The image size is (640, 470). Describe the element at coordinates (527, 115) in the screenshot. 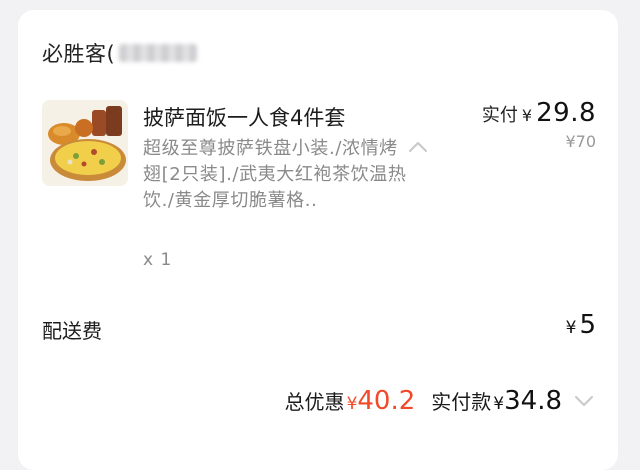

I see `paid-currency: ¥` at that location.